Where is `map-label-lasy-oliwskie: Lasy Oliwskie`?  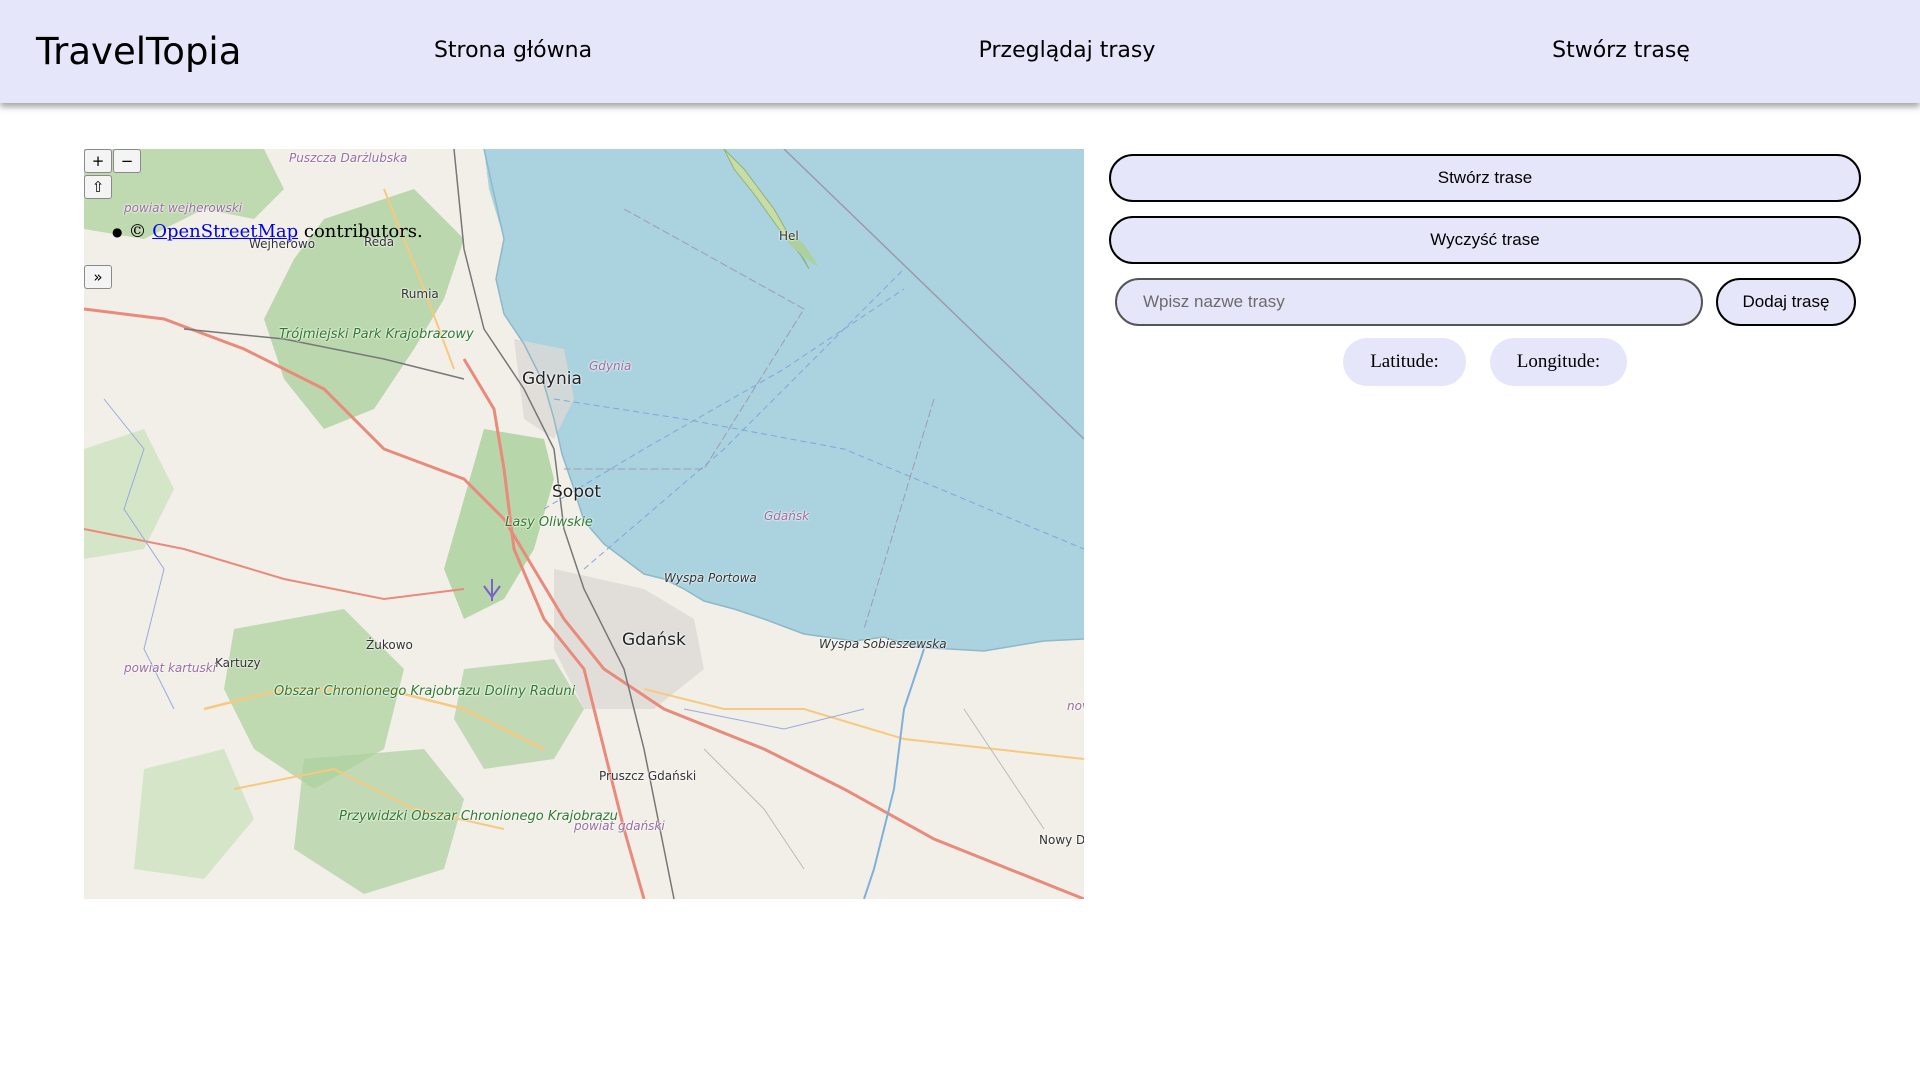 map-label-lasy-oliwskie: Lasy Oliwskie is located at coordinates (549, 522).